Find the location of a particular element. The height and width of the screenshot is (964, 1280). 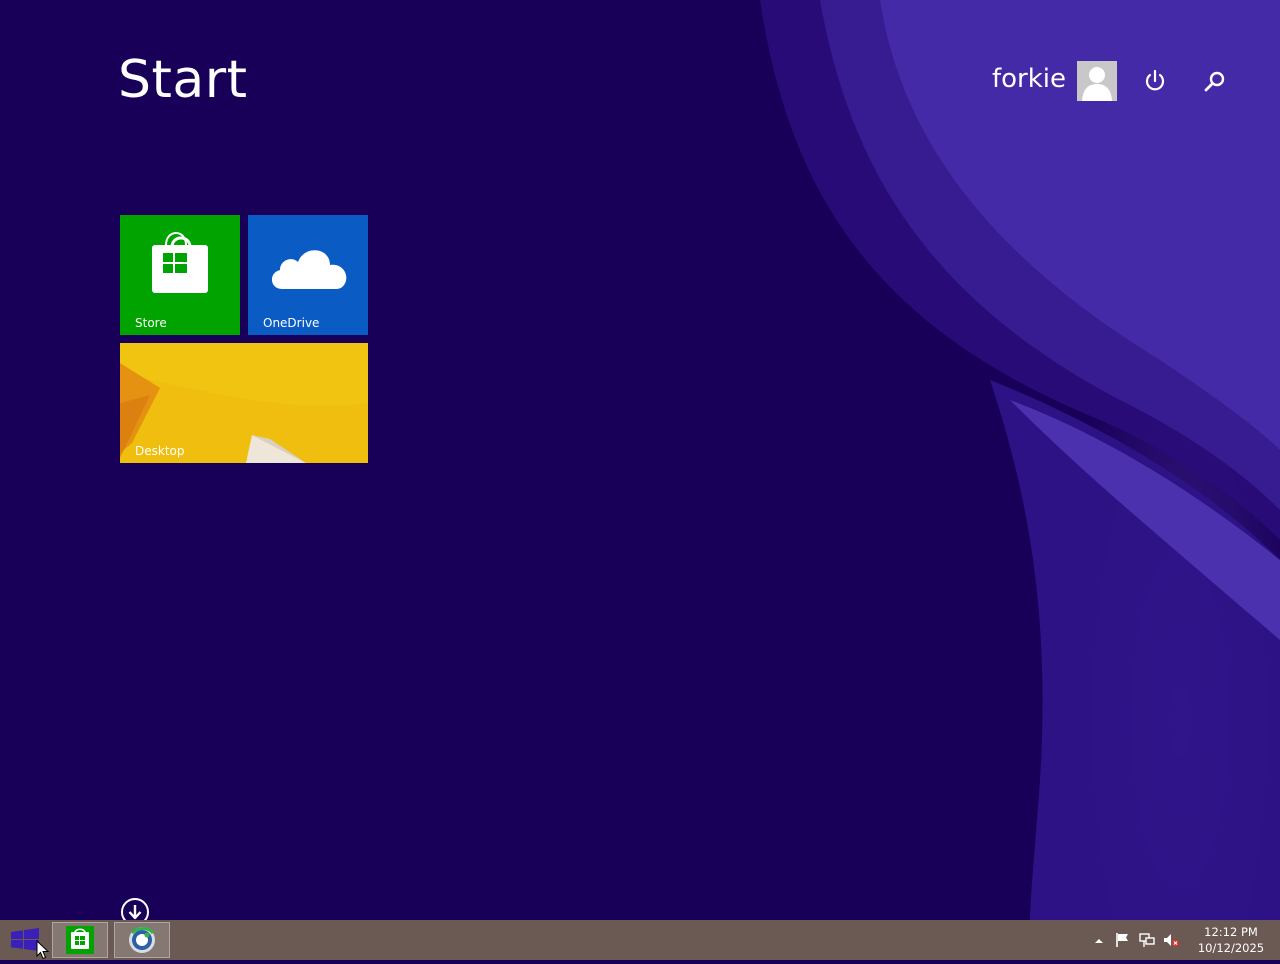

volume-muted-icon is located at coordinates (1171, 940).